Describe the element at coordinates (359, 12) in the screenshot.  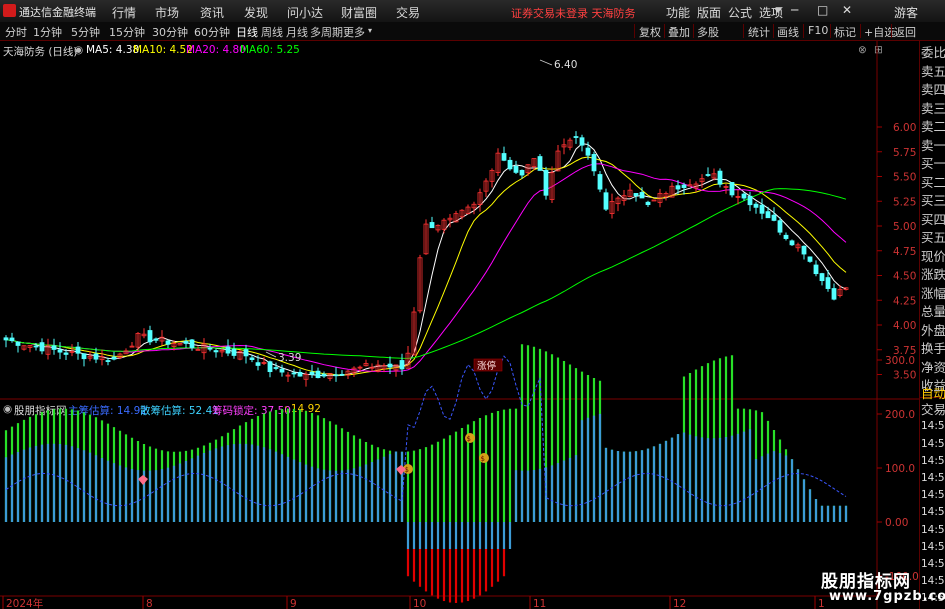
I see `menu-item-caifuquan: 财富圈` at that location.